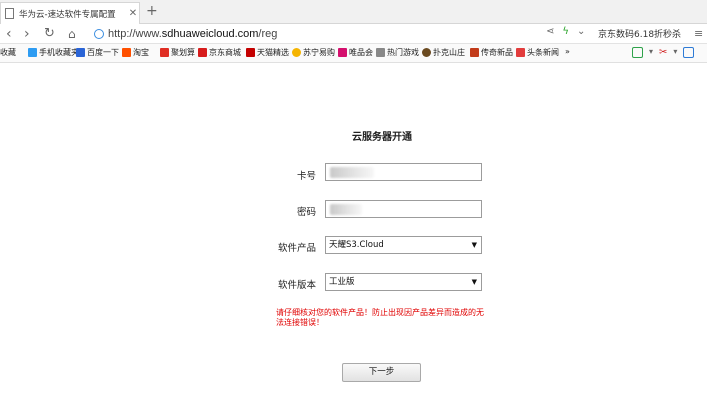 The width and height of the screenshot is (707, 408). I want to click on bookmark-item: 苏宁易购, so click(313, 52).